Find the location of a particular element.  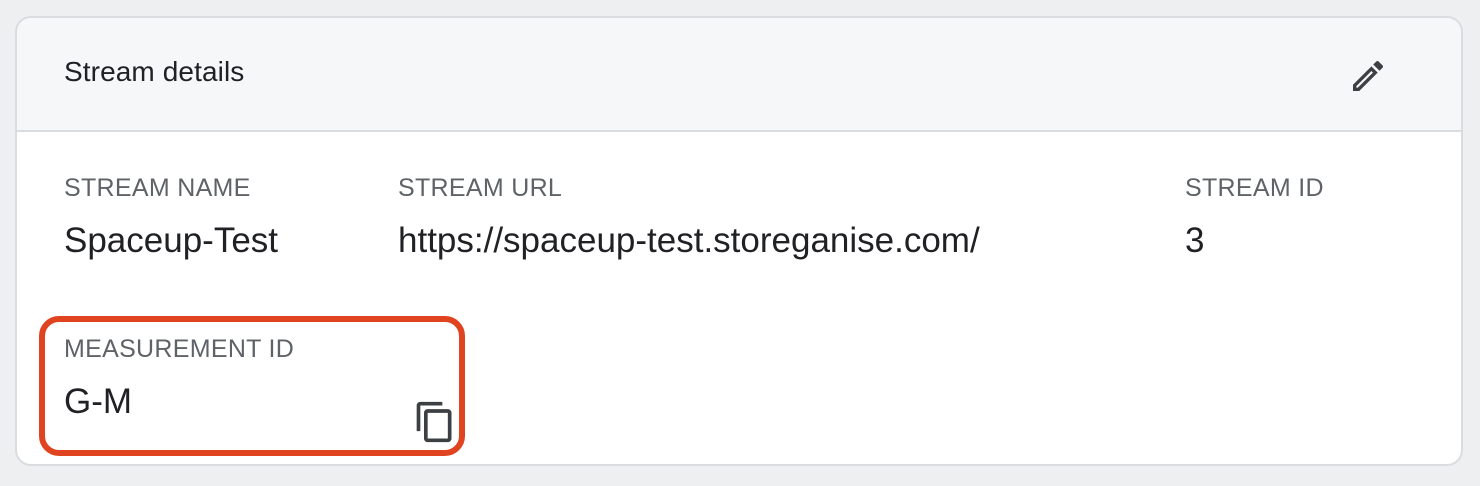

stream-name-field: STREAM NAME Spaceup-Test is located at coordinates (171, 217).